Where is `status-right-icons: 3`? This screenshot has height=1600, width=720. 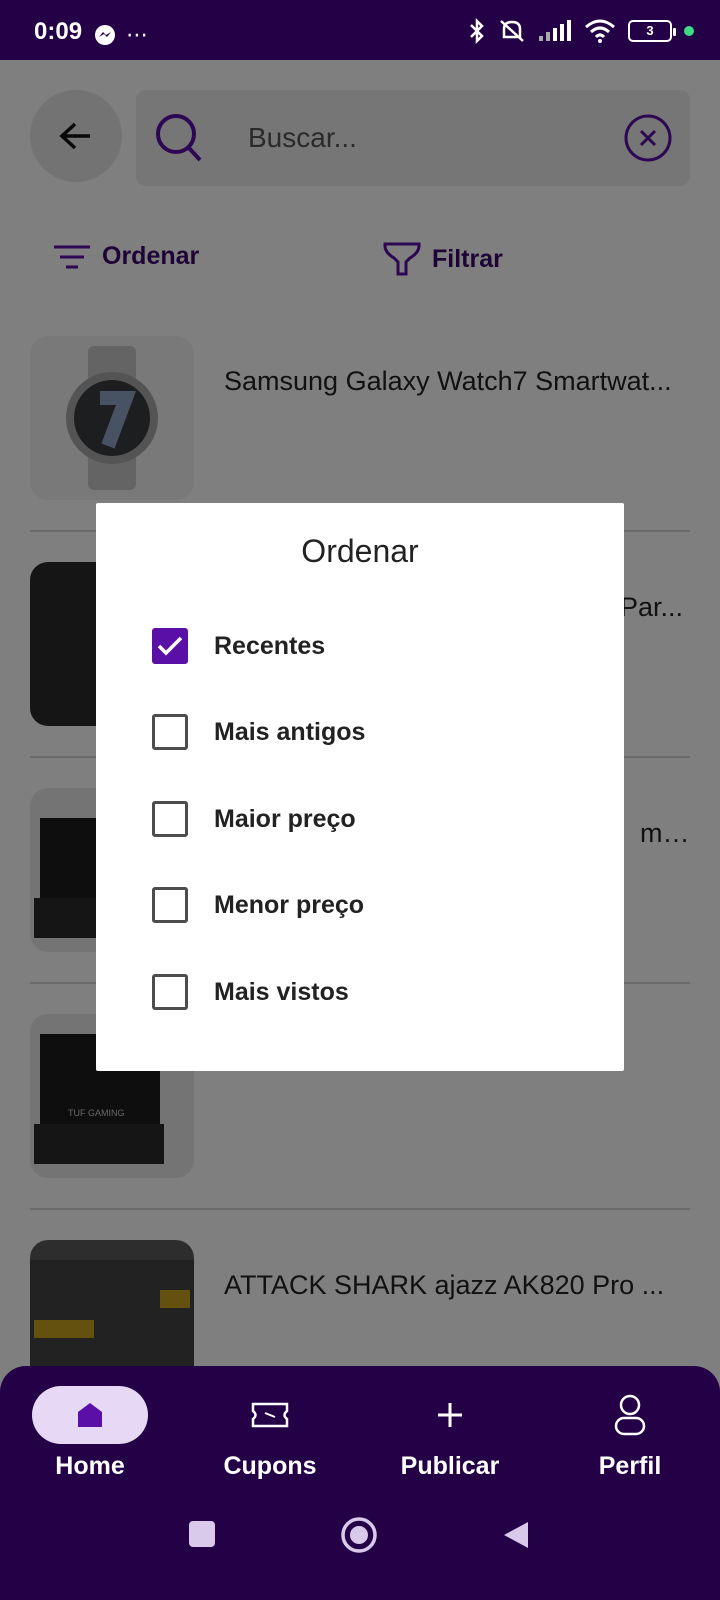 status-right-icons: 3 is located at coordinates (581, 31).